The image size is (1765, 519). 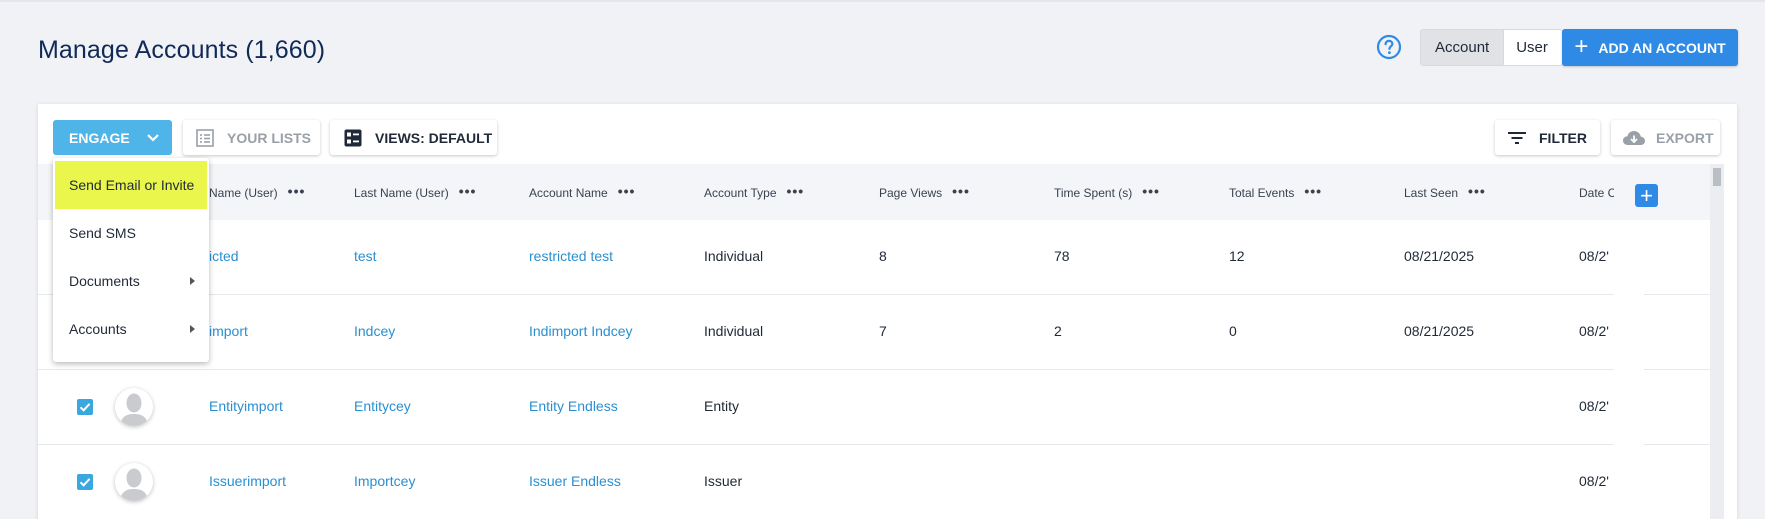 I want to click on engage-label: ENGAGE, so click(x=99, y=137).